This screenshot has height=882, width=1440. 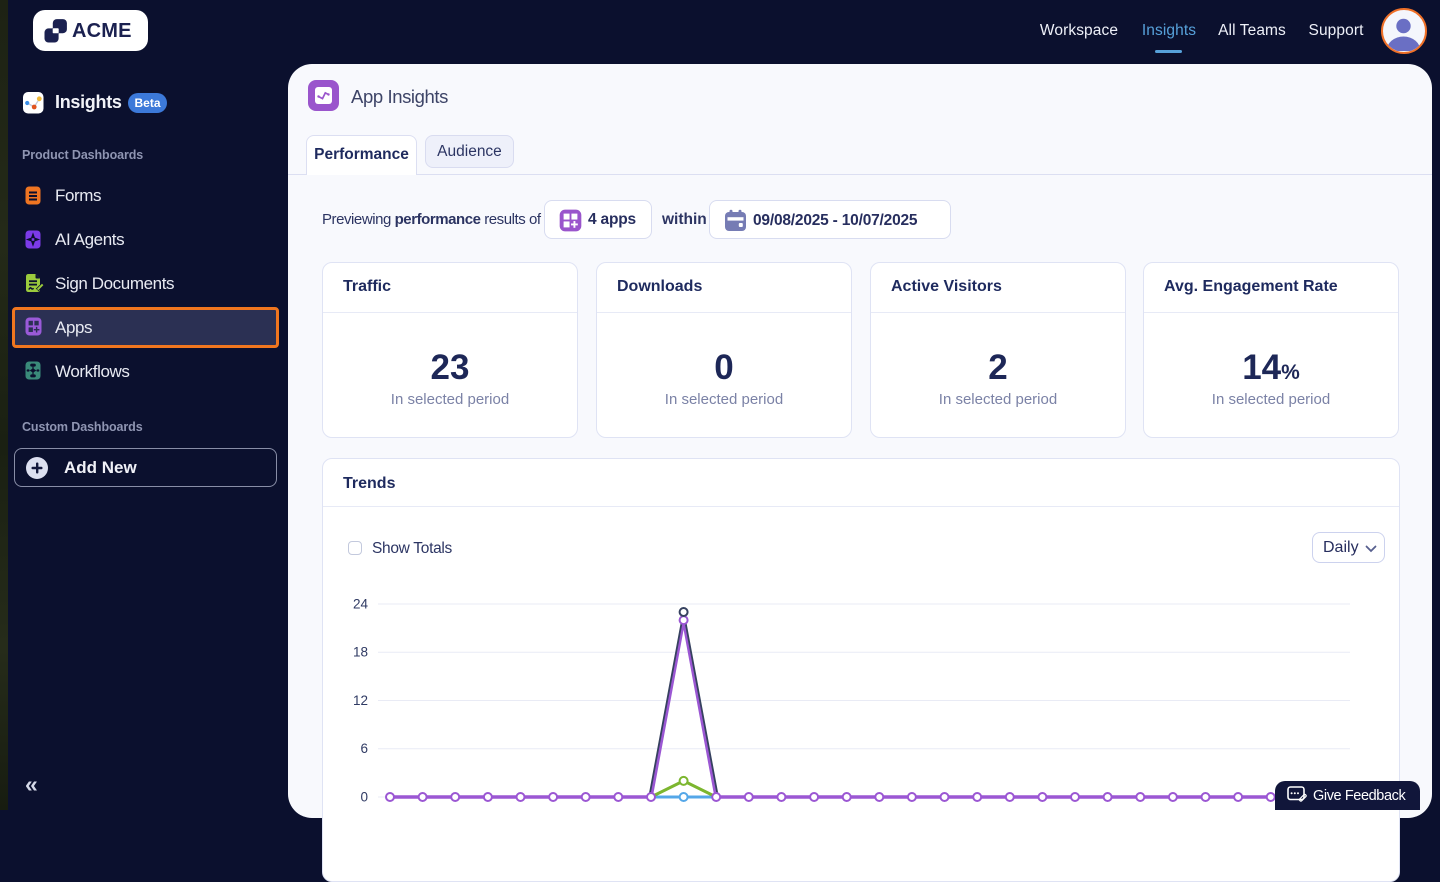 What do you see at coordinates (359, 700) in the screenshot?
I see `svg-text: 12` at bounding box center [359, 700].